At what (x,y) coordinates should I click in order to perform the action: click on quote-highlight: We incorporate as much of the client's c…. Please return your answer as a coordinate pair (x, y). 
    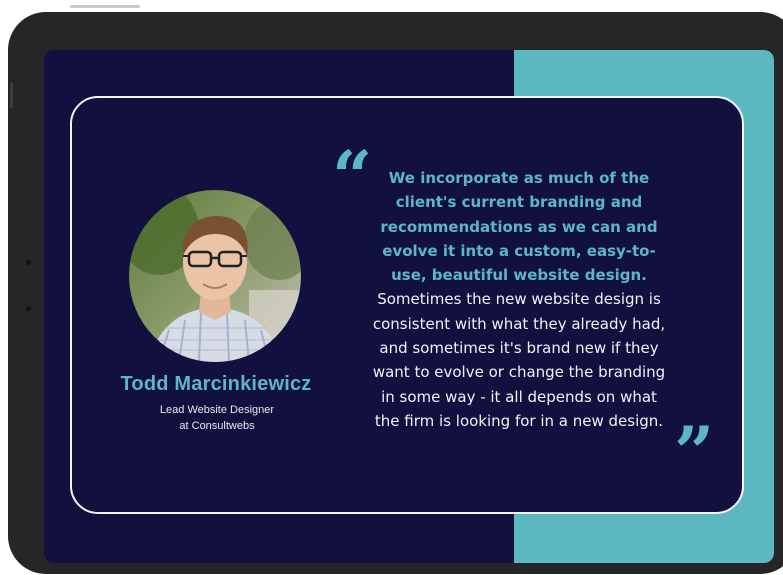
    Looking at the image, I should click on (519, 227).